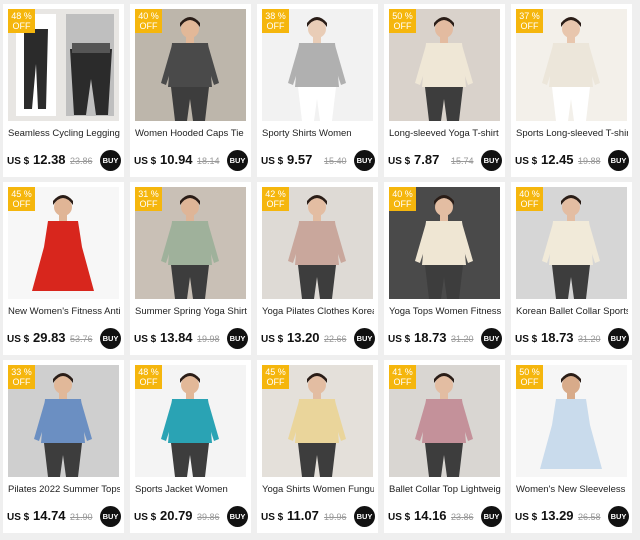 This screenshot has height=540, width=640. I want to click on product-title: Long-sleeved Yoga T-shirt, so click(445, 134).